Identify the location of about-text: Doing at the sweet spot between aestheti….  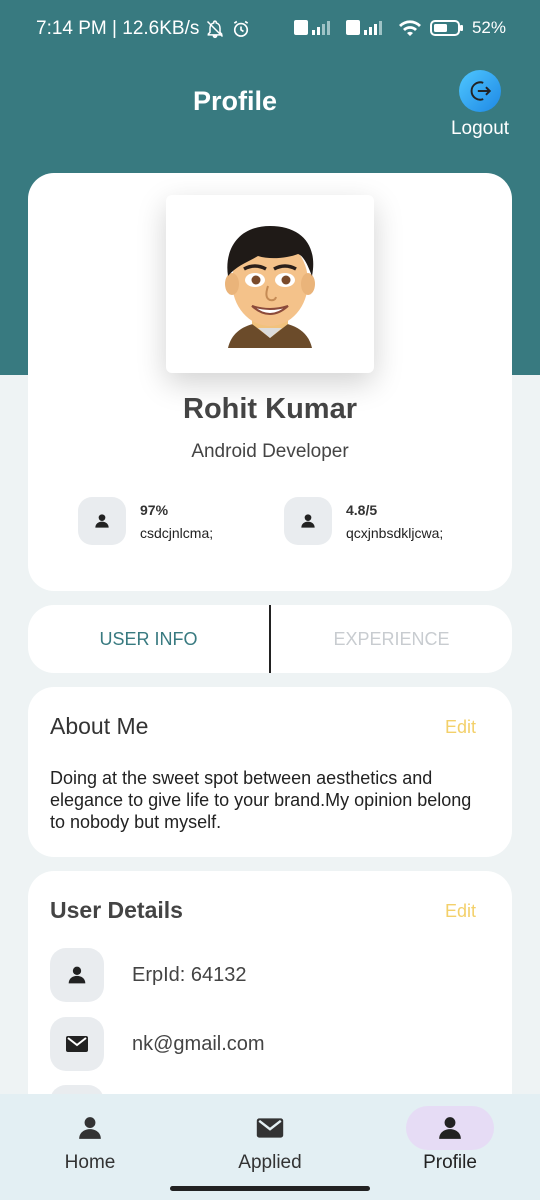
(261, 800).